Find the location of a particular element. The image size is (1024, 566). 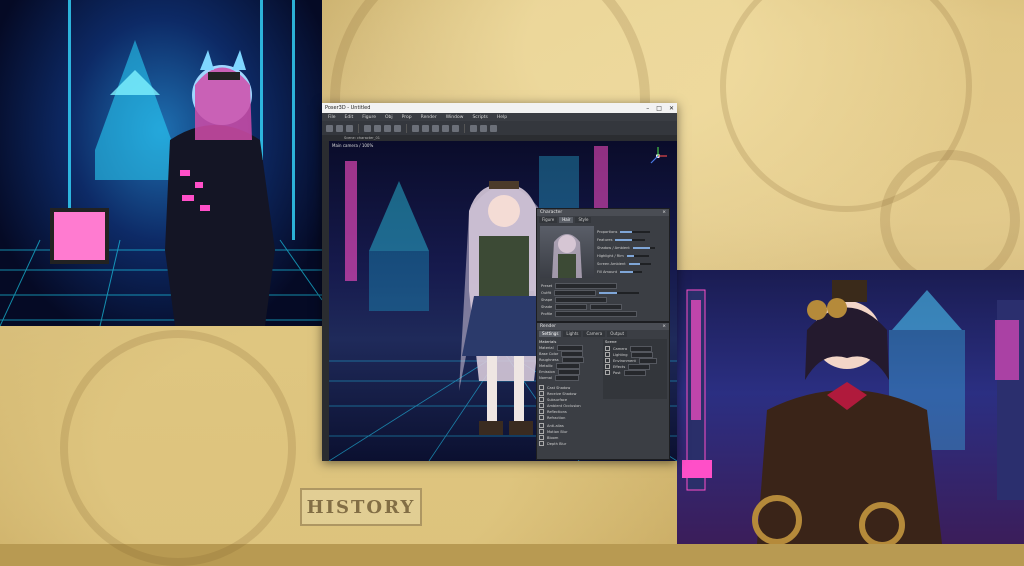

tab-style: Style is located at coordinates (583, 220).